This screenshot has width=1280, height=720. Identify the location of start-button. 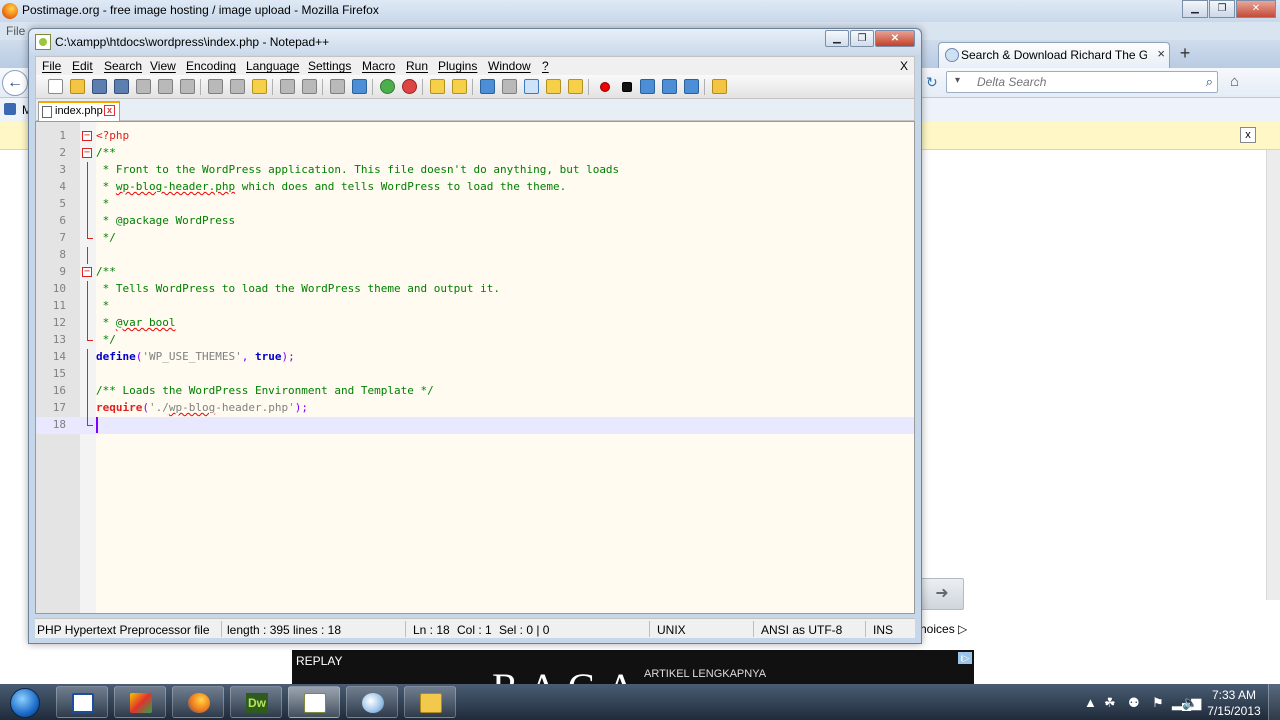
(24, 702).